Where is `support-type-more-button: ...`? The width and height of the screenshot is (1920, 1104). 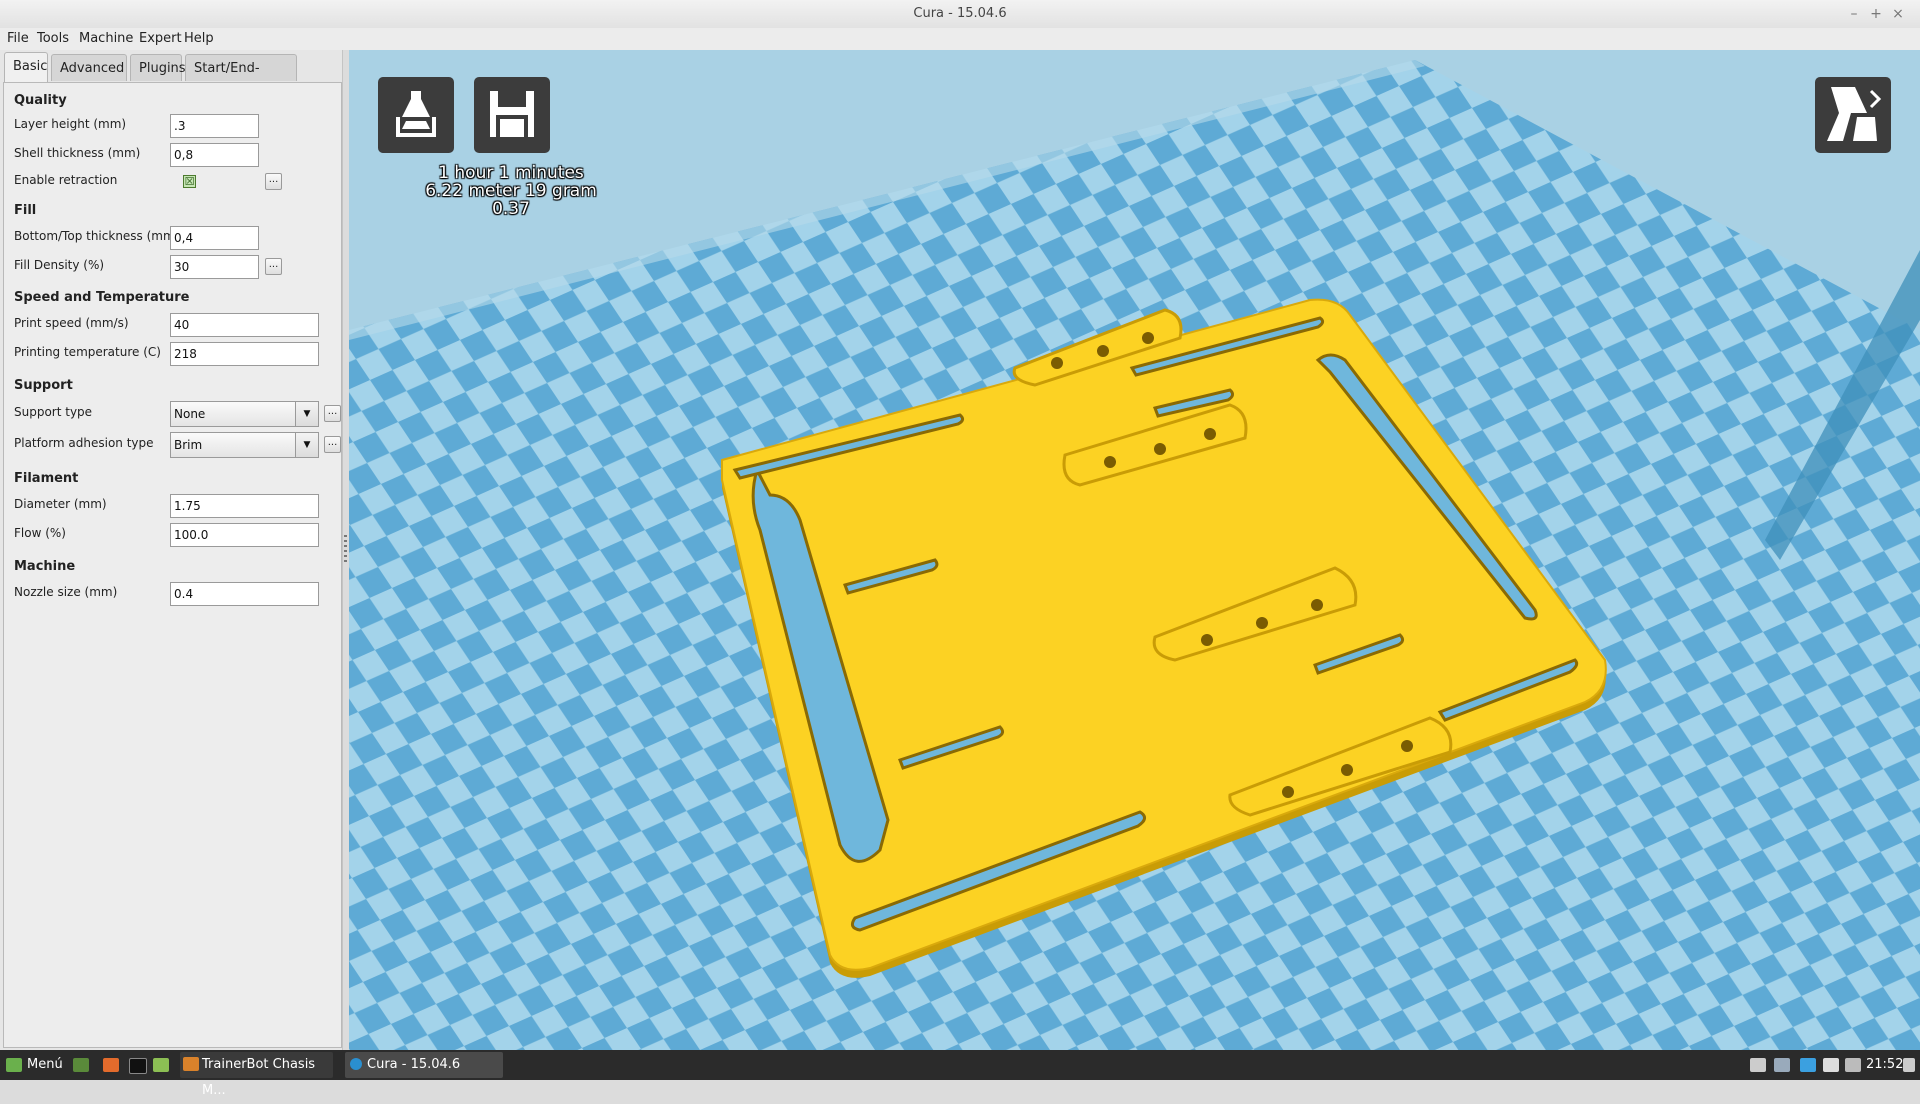
support-type-more-button: ... is located at coordinates (332, 413).